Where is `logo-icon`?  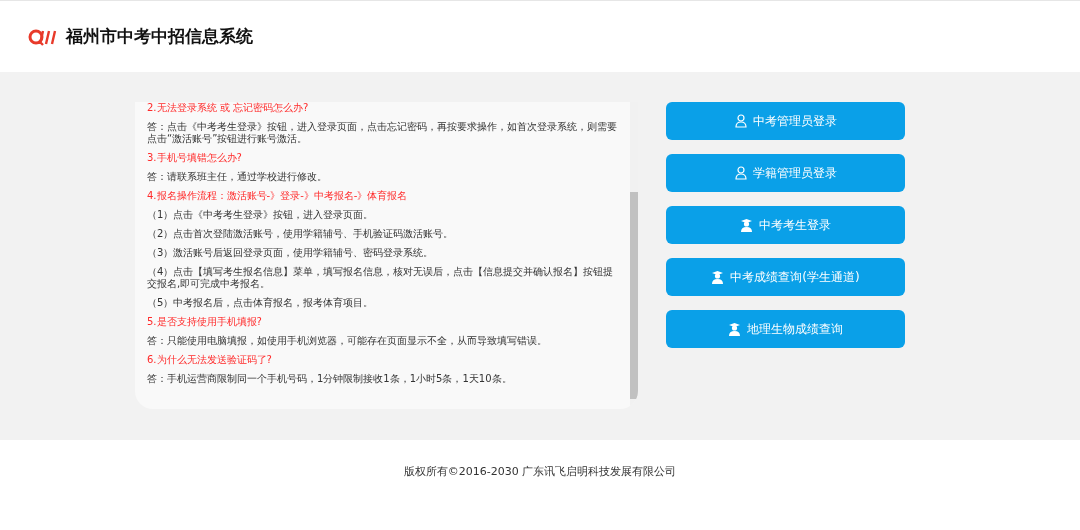
logo-icon is located at coordinates (43, 36).